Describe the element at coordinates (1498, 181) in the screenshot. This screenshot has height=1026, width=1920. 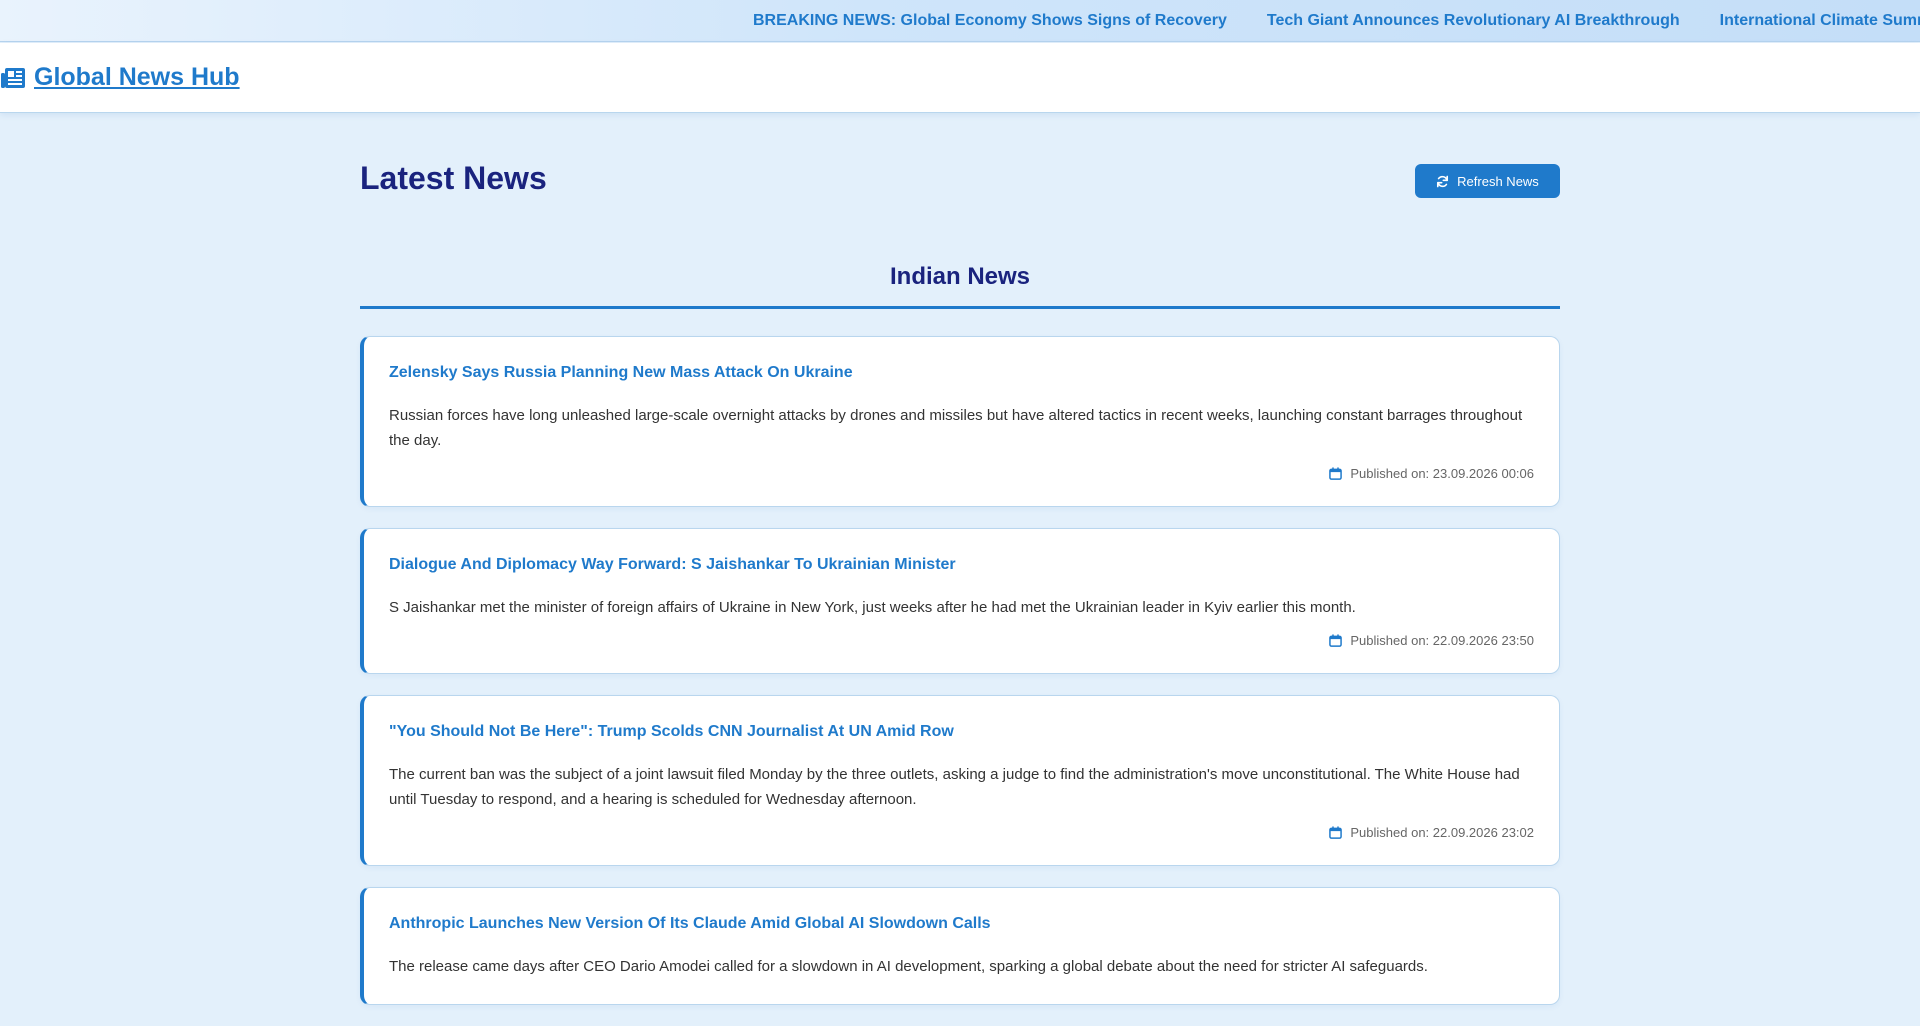
I see `refresh-news-label: Refresh News` at that location.